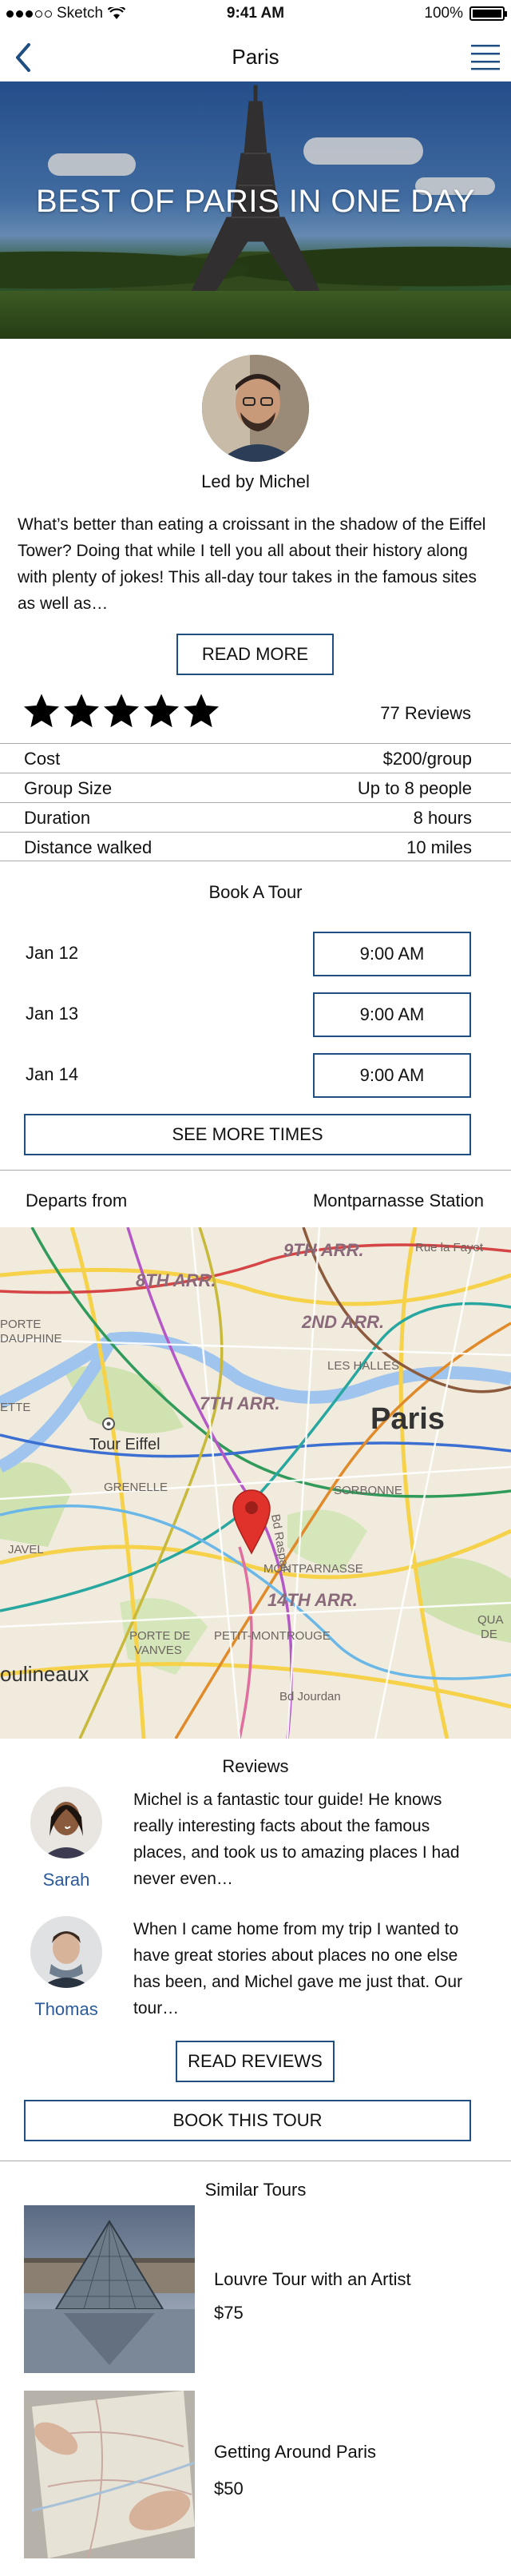 This screenshot has width=511, height=2576. I want to click on hero-banner: BEST OF PARIS IN ONE DAY, so click(255, 210).